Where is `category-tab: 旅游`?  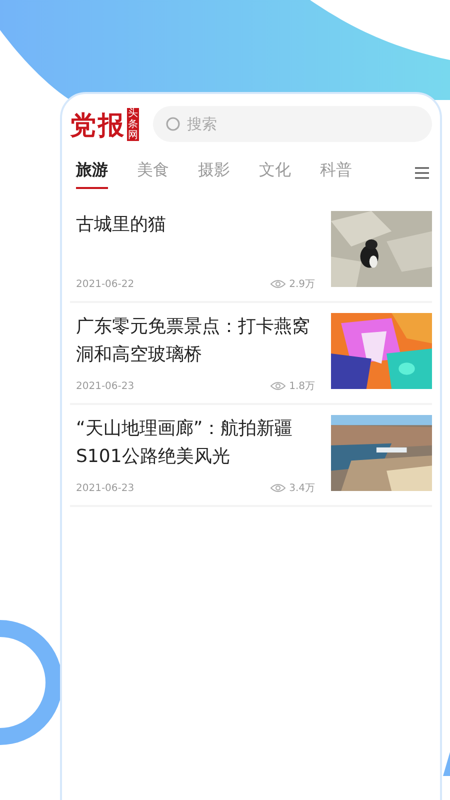
category-tab: 旅游 is located at coordinates (92, 172).